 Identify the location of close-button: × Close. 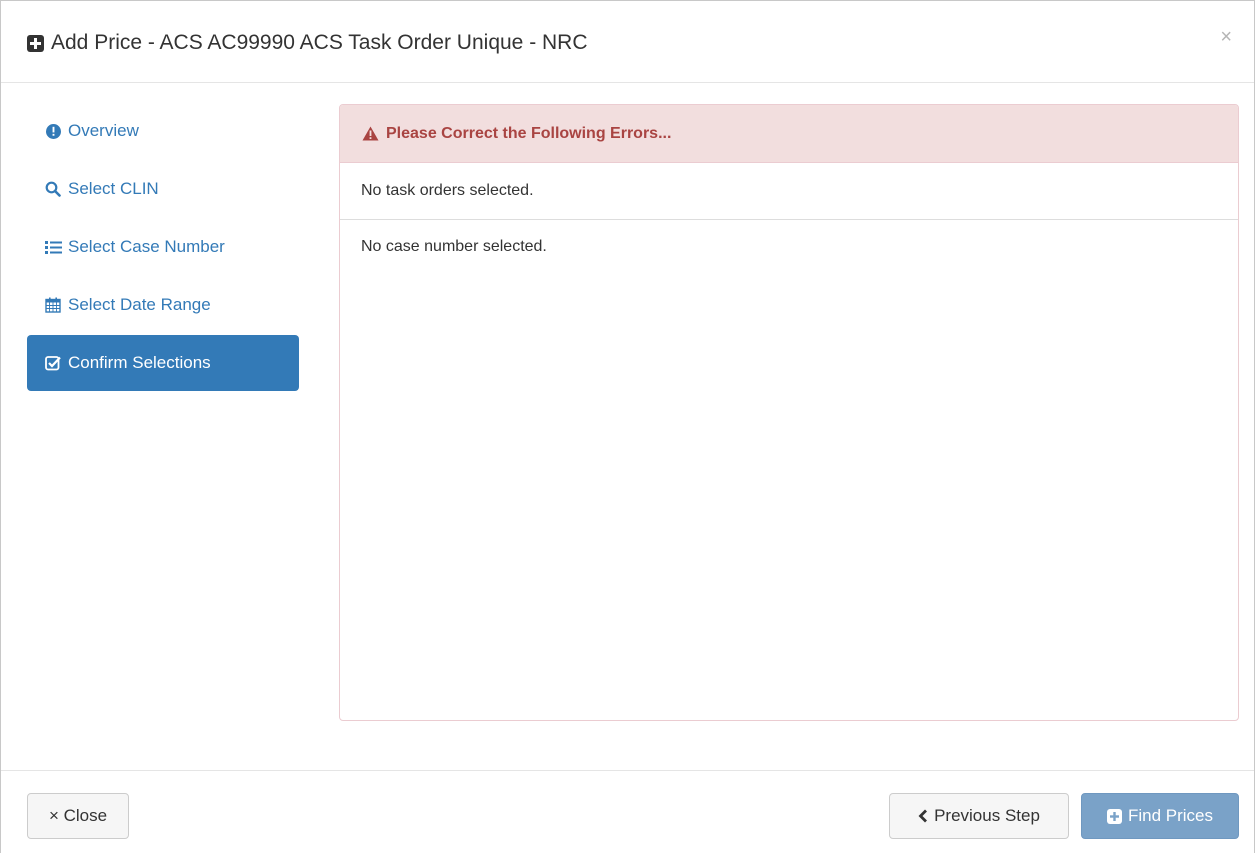
(78, 816).